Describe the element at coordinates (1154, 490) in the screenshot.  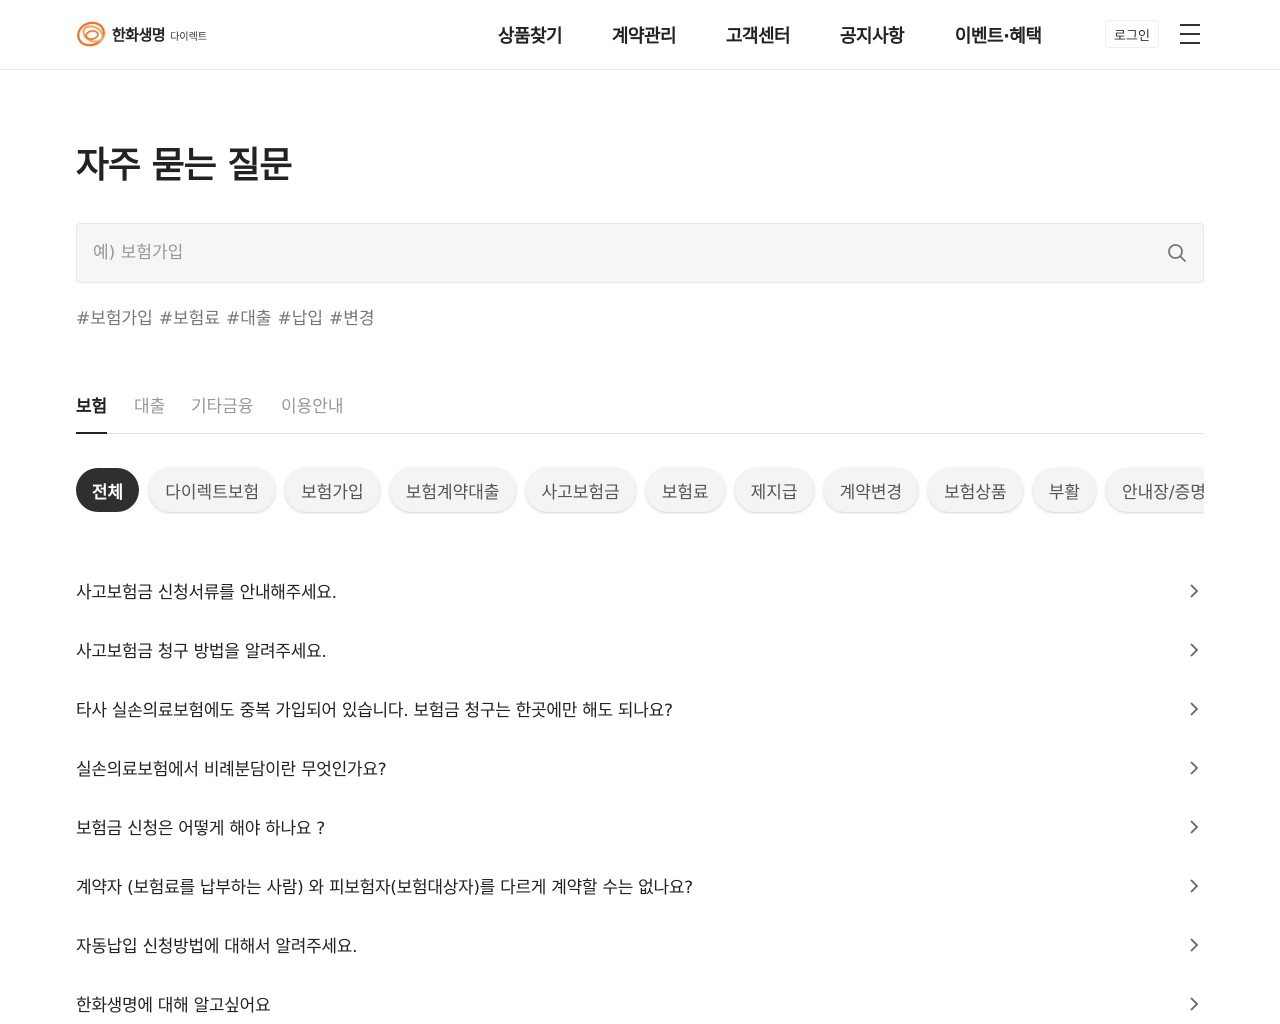
I see `chip-notices-certificates: 안내장/증명서` at that location.